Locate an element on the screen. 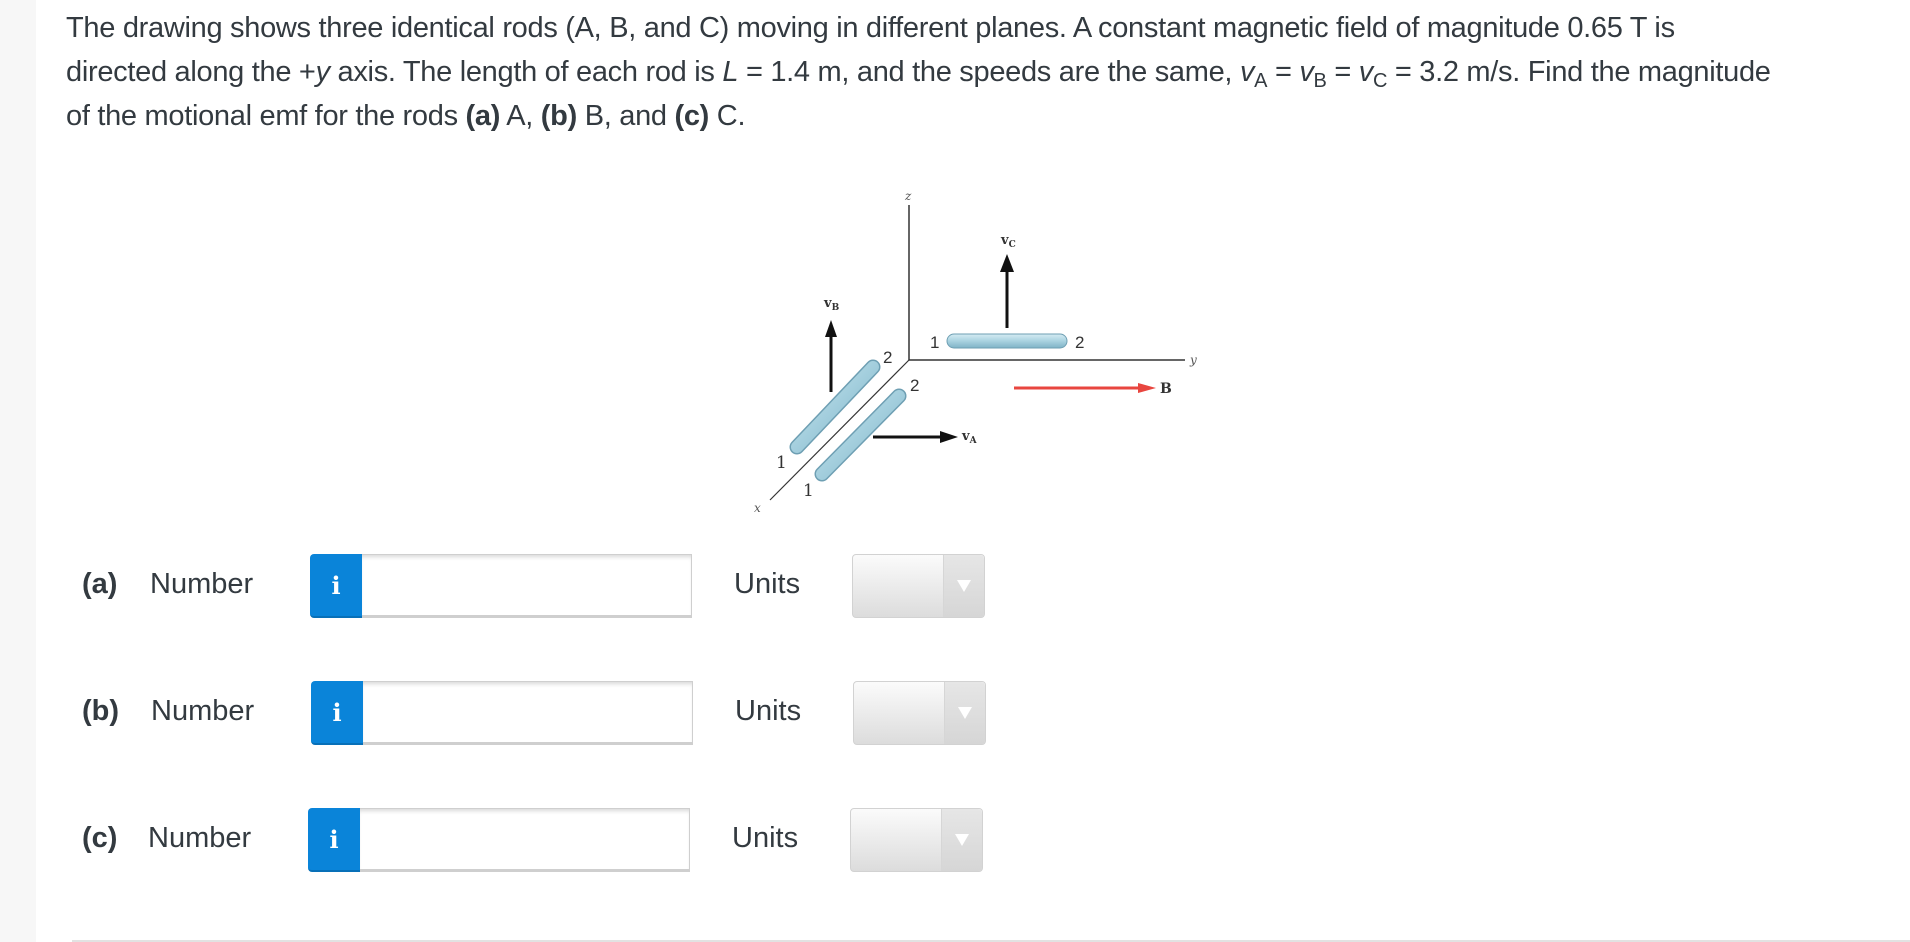 The width and height of the screenshot is (1910, 942). rod-a-end-1: 1 is located at coordinates (808, 491).